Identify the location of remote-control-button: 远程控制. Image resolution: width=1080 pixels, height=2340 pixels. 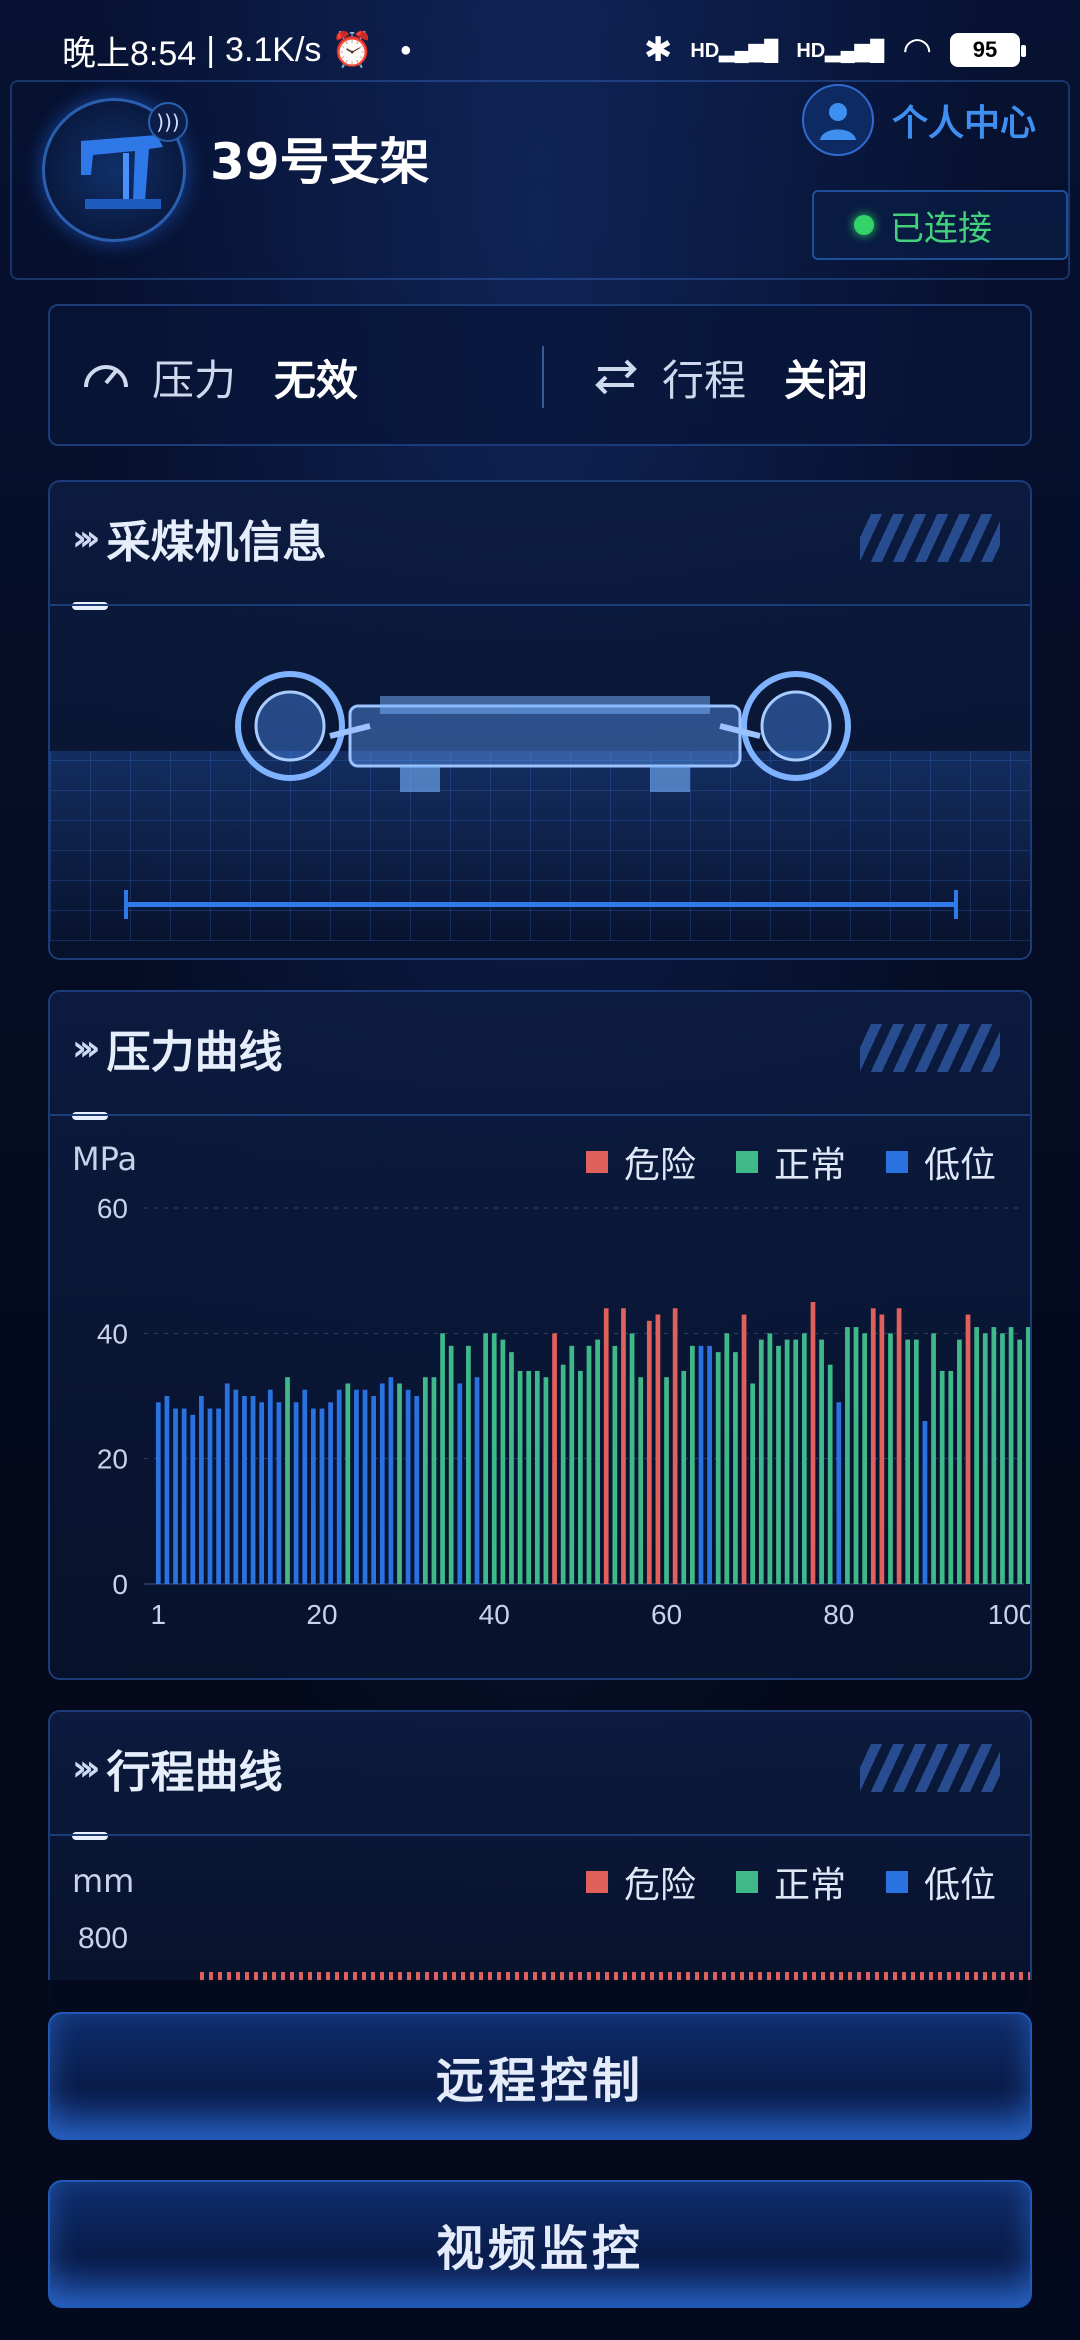
(540, 2076).